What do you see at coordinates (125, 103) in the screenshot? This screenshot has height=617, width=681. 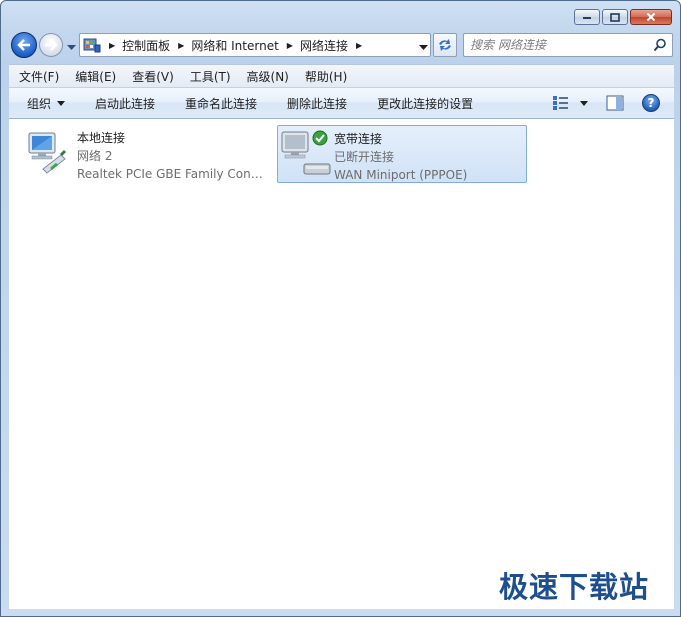 I see `enable-connection-button: 启动此连接` at bounding box center [125, 103].